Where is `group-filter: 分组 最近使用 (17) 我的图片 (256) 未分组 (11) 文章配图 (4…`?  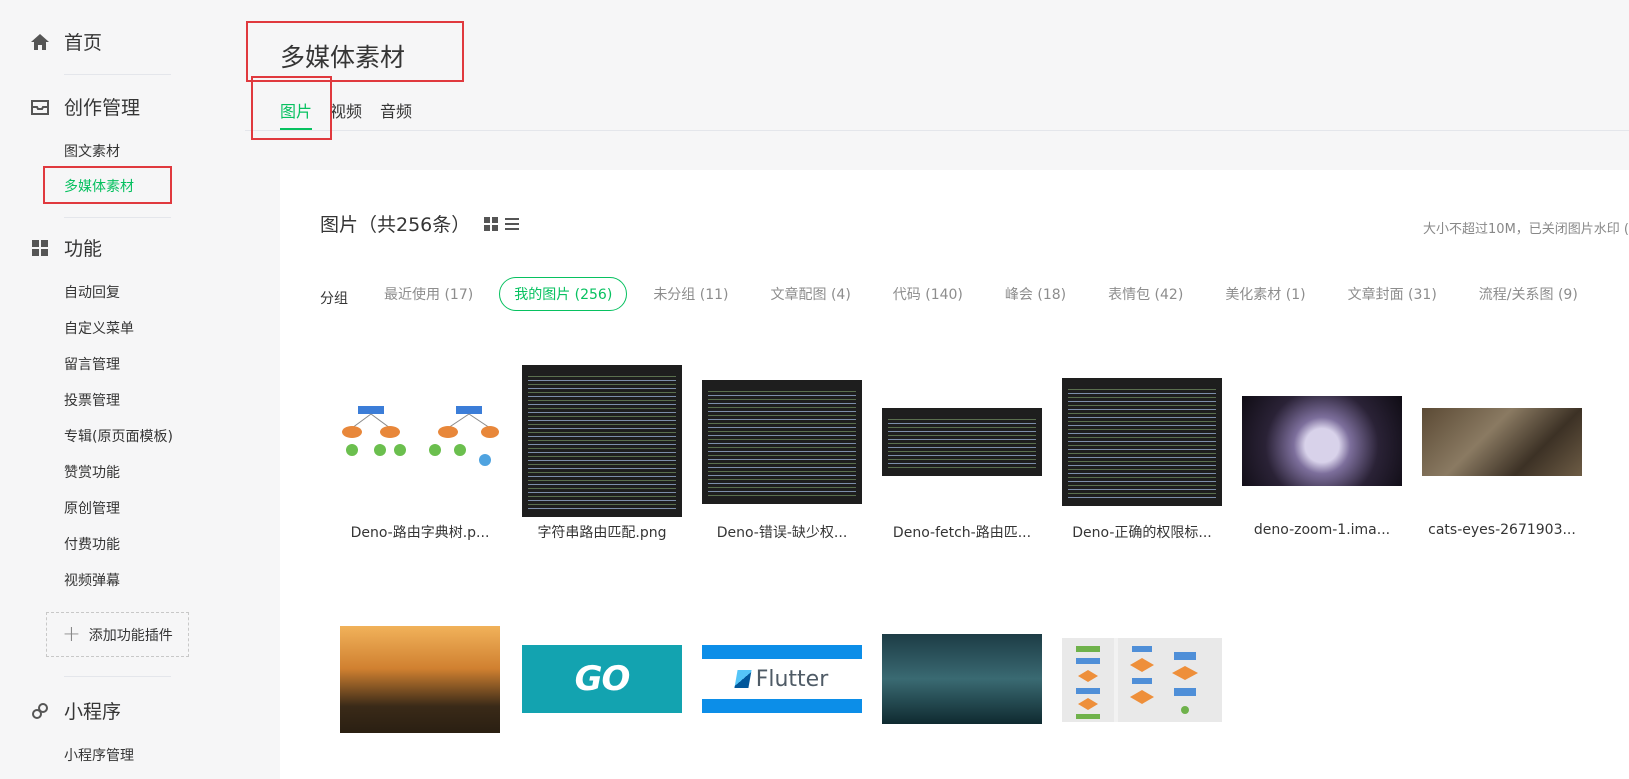 group-filter: 分组 最近使用 (17) 我的图片 (256) 未分组 (11) 文章配图 (4… is located at coordinates (970, 294).